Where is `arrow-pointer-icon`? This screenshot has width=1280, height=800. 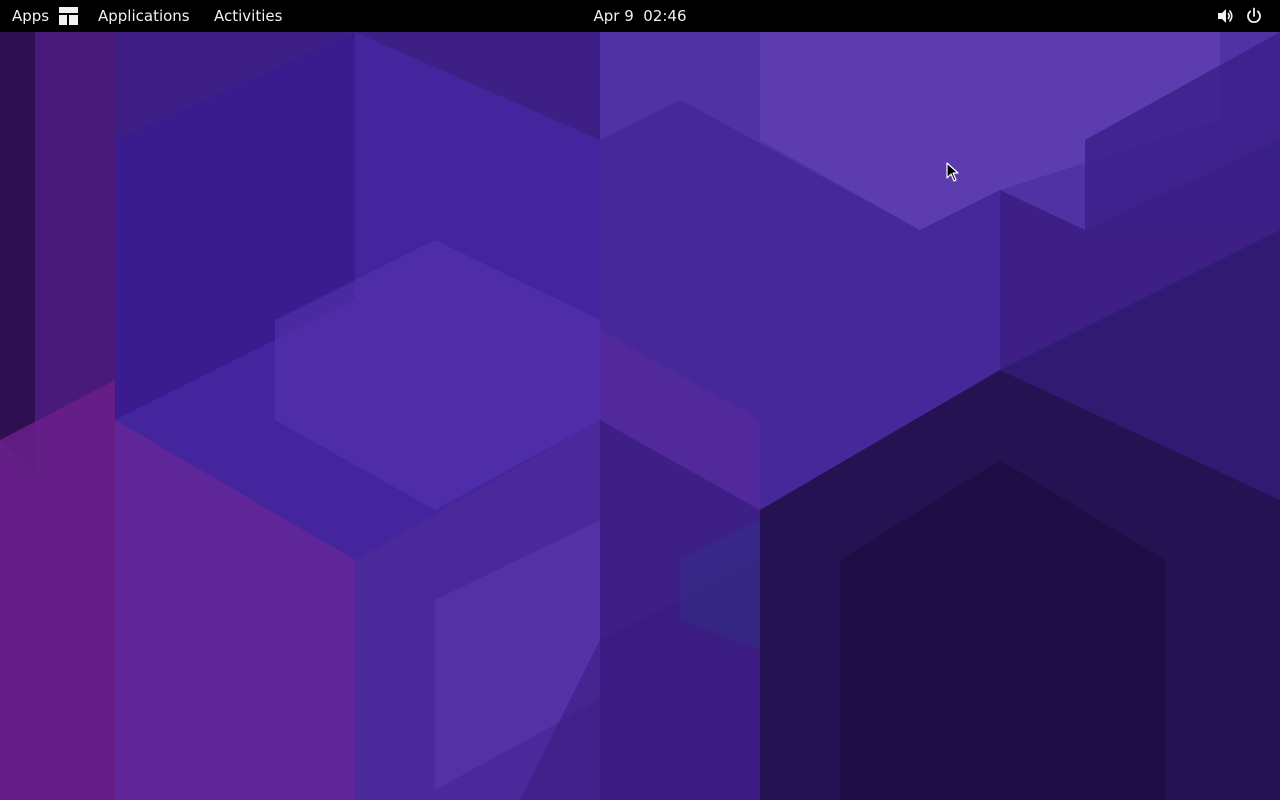
arrow-pointer-icon is located at coordinates (952, 172).